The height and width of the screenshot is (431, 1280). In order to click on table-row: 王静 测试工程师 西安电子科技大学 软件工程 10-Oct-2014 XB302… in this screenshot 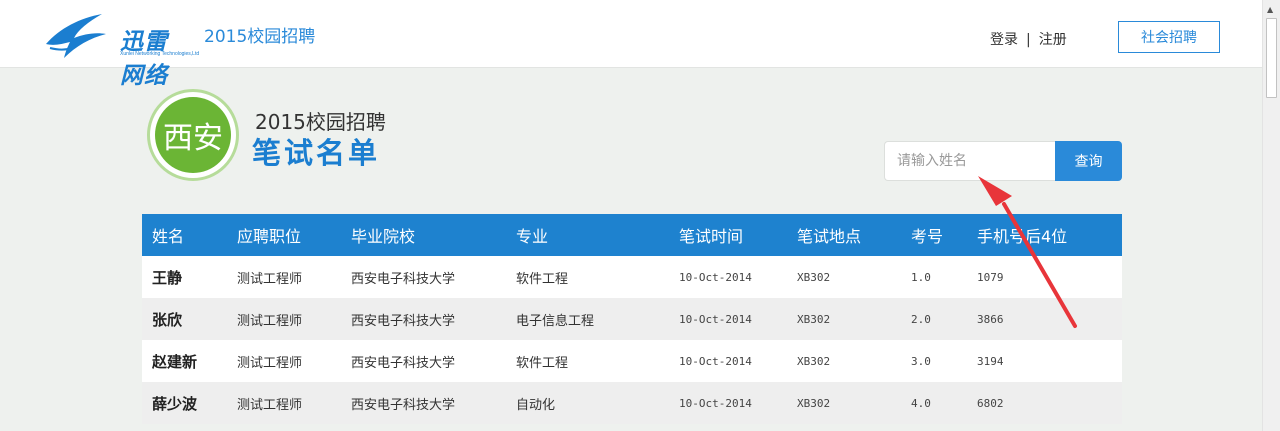, I will do `click(632, 277)`.